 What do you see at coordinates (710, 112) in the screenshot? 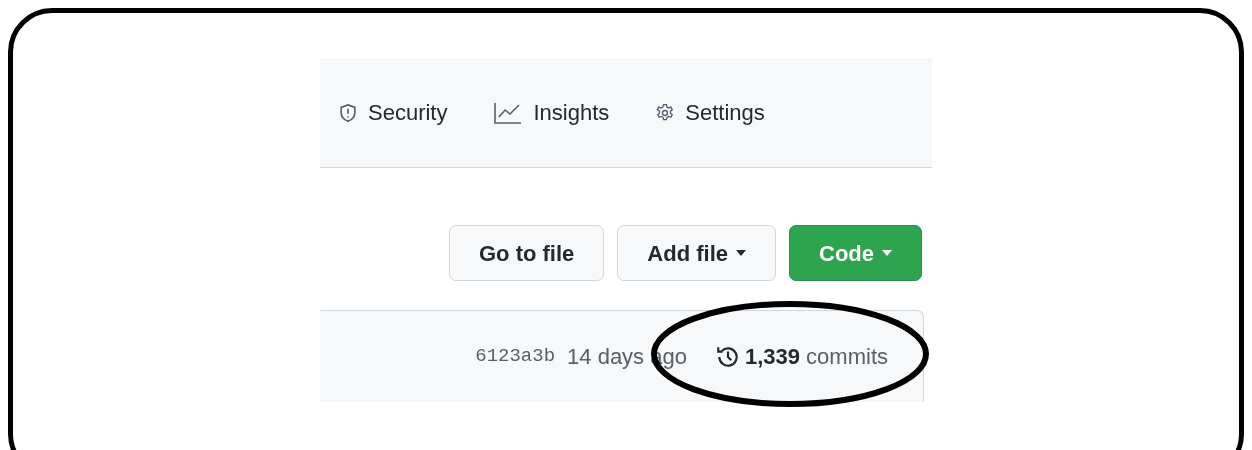
I see `nav-tab: Settings` at bounding box center [710, 112].